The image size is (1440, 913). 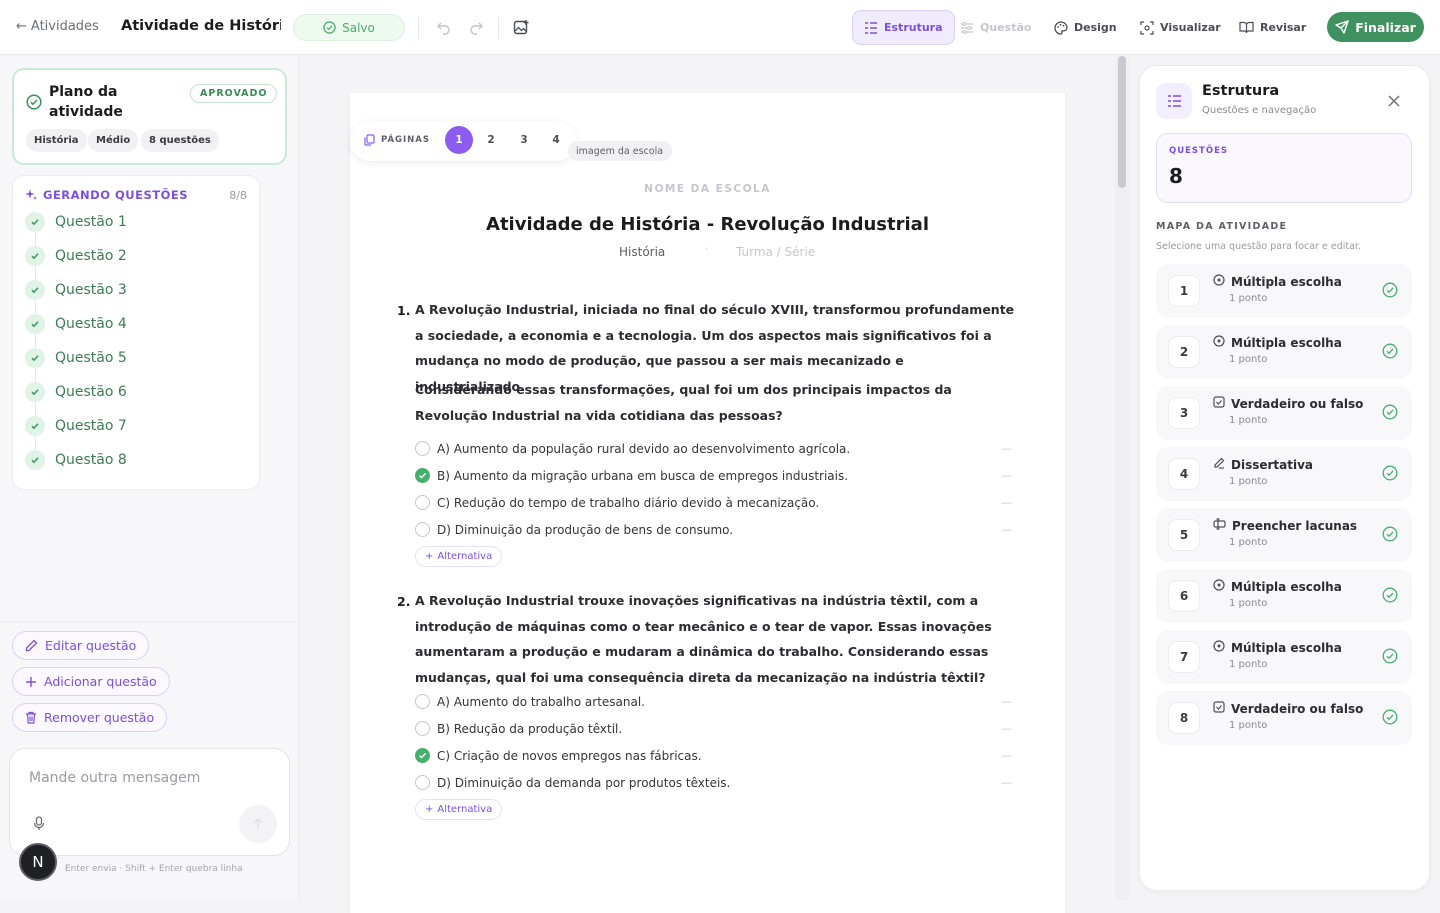 I want to click on edit-question-button: Editar questão, so click(x=81, y=645).